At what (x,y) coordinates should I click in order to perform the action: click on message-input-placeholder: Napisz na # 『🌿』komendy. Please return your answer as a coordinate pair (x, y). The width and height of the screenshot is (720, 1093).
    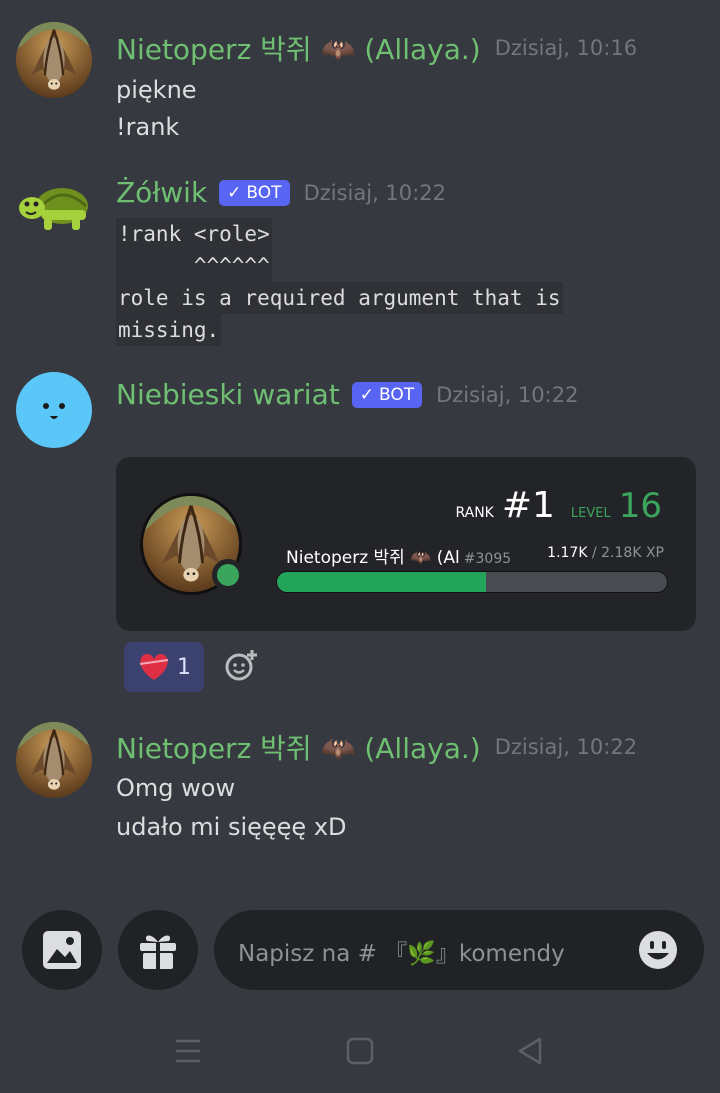
    Looking at the image, I should click on (401, 954).